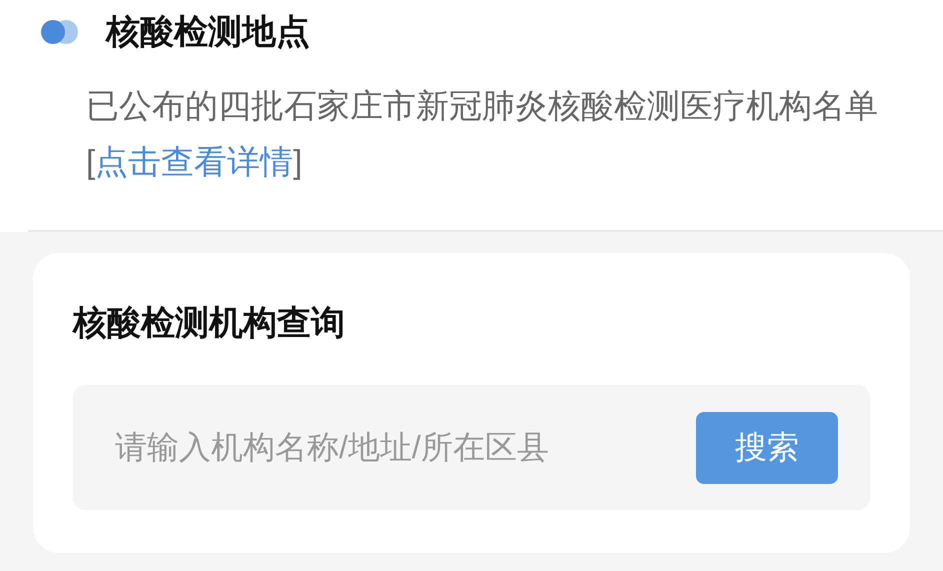 Image resolution: width=943 pixels, height=571 pixels. I want to click on card-title: 核酸检测机构查询, so click(209, 323).